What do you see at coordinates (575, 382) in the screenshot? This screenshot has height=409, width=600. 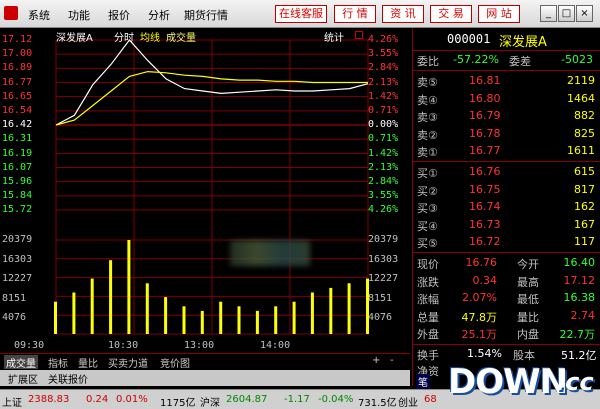 I see `watermark-suffix: .cc` at bounding box center [575, 382].